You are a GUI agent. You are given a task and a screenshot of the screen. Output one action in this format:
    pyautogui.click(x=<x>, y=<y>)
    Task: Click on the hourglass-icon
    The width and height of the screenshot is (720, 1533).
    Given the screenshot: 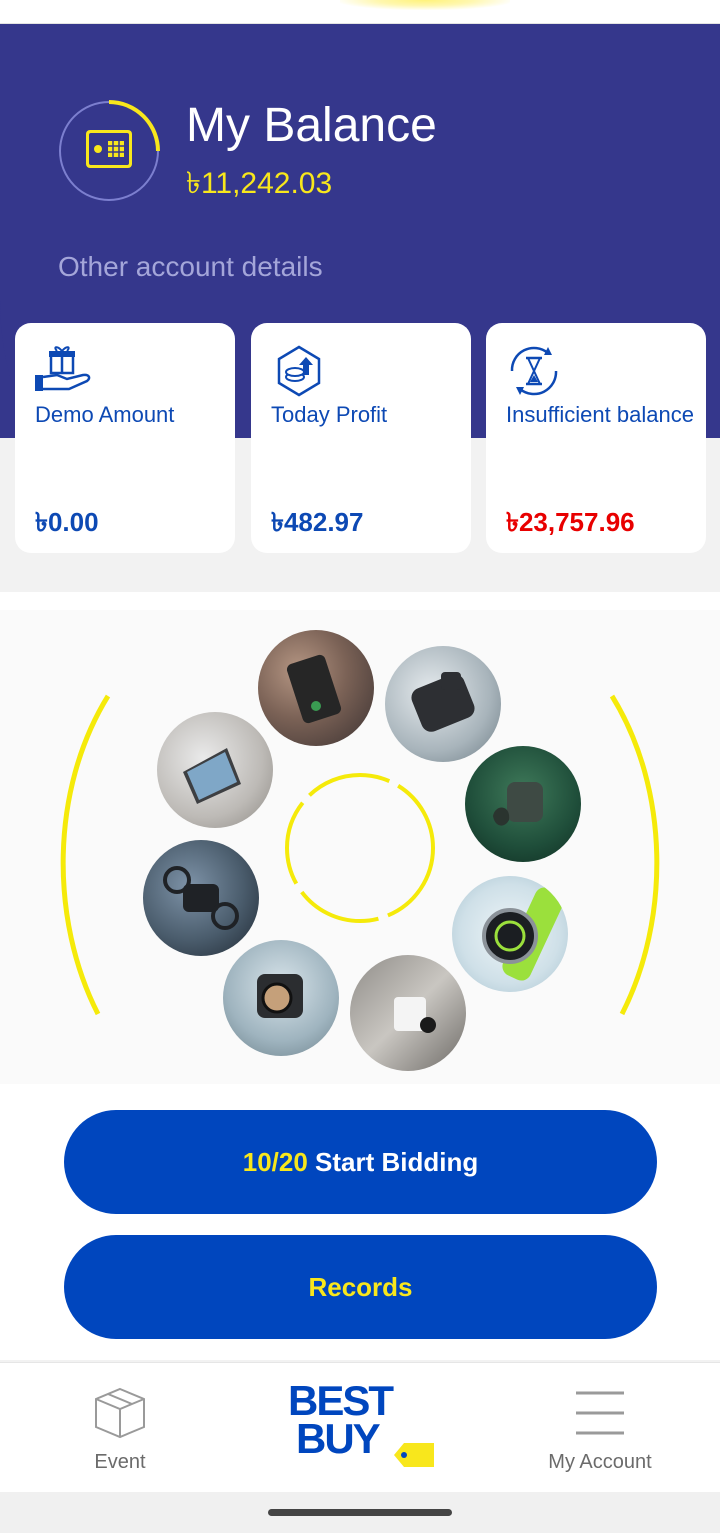 What is the action you would take?
    pyautogui.click(x=534, y=371)
    